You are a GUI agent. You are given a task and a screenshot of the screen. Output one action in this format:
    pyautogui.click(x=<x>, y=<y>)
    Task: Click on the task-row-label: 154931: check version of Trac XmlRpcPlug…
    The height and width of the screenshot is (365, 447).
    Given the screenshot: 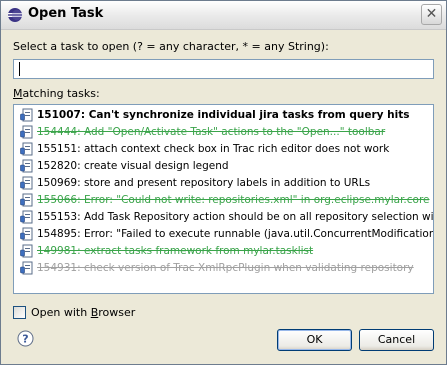 What is the action you would take?
    pyautogui.click(x=225, y=268)
    